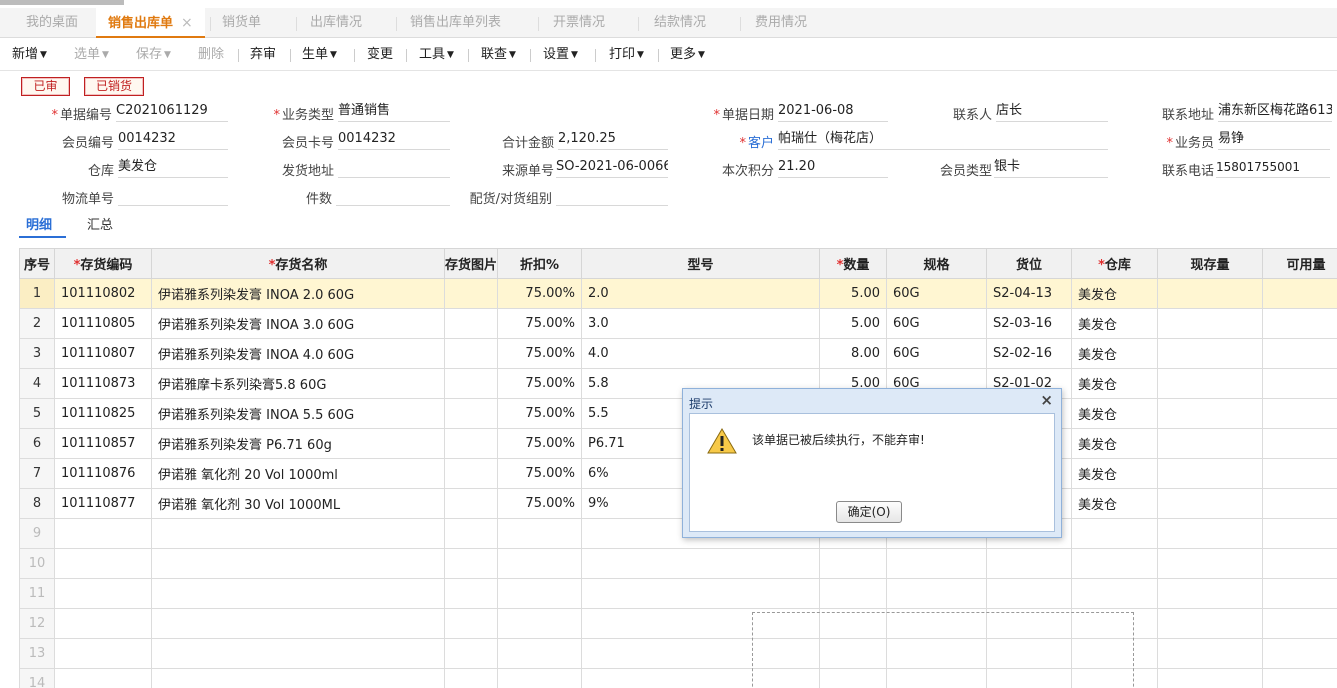  I want to click on table-row-empty: 14, so click(678, 678).